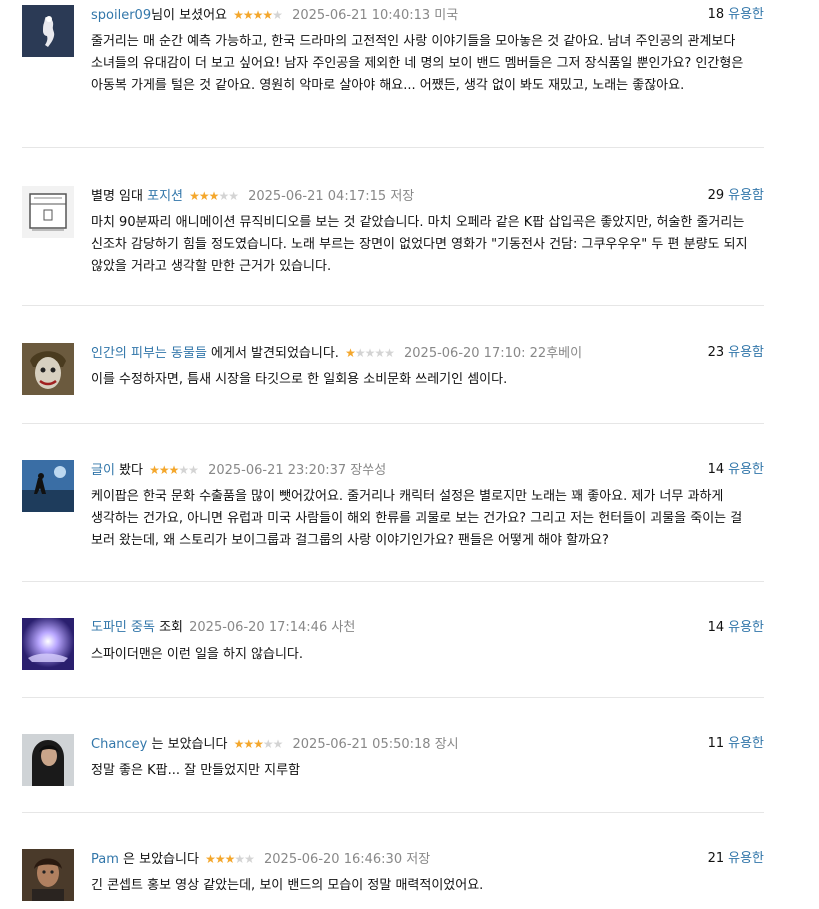 The height and width of the screenshot is (909, 819). I want to click on review-timestamp: 2025-06-21 05:50:18, so click(361, 744).